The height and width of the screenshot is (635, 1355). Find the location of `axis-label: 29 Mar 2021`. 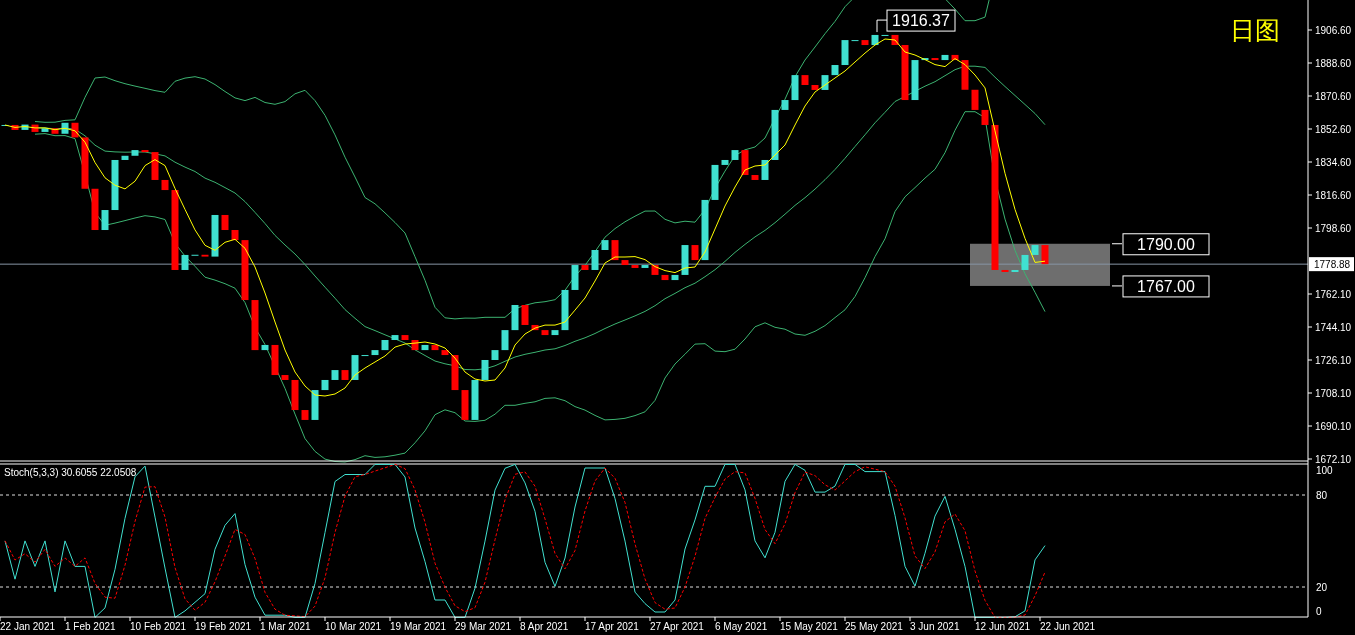

axis-label: 29 Mar 2021 is located at coordinates (483, 626).